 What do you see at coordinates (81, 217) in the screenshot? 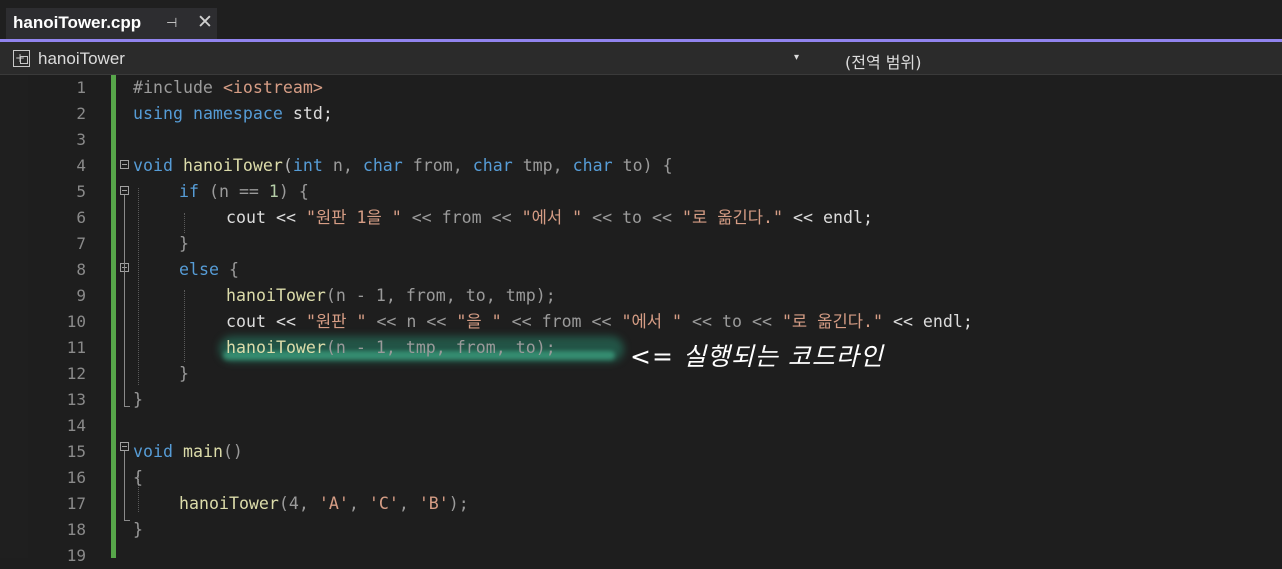
I see `line-number: 6` at bounding box center [81, 217].